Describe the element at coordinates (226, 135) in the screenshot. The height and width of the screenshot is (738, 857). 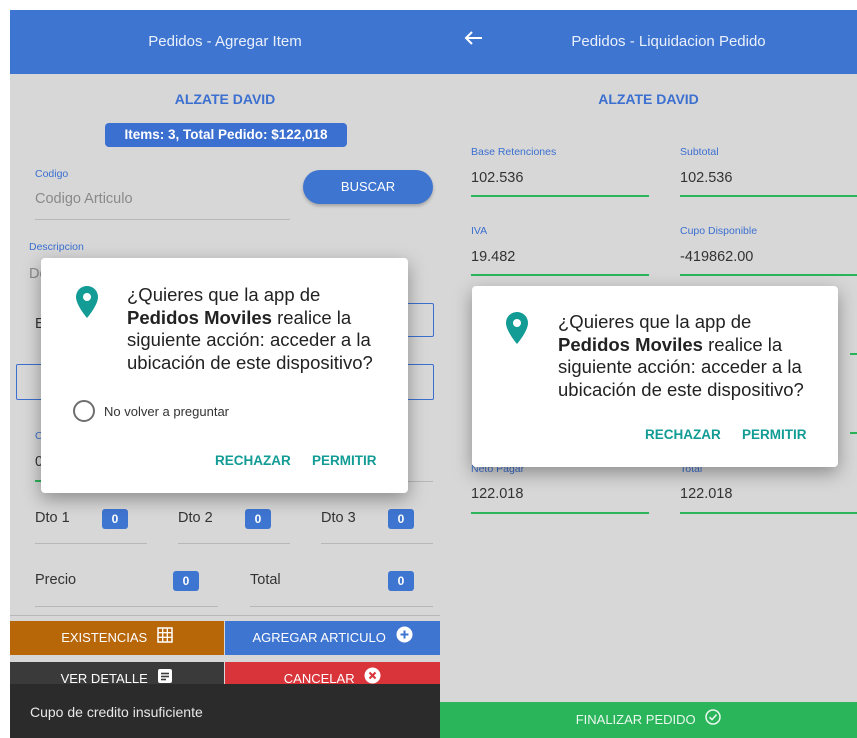
I see `order-summary-badge: Items: 3, Total Pedido: $122,018` at that location.